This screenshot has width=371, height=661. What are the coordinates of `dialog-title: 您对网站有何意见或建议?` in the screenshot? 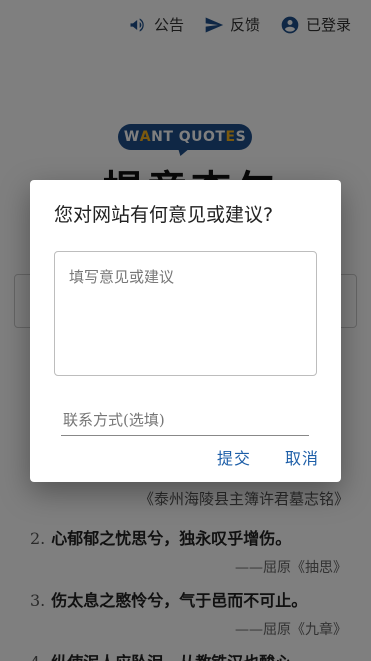 It's located at (164, 215).